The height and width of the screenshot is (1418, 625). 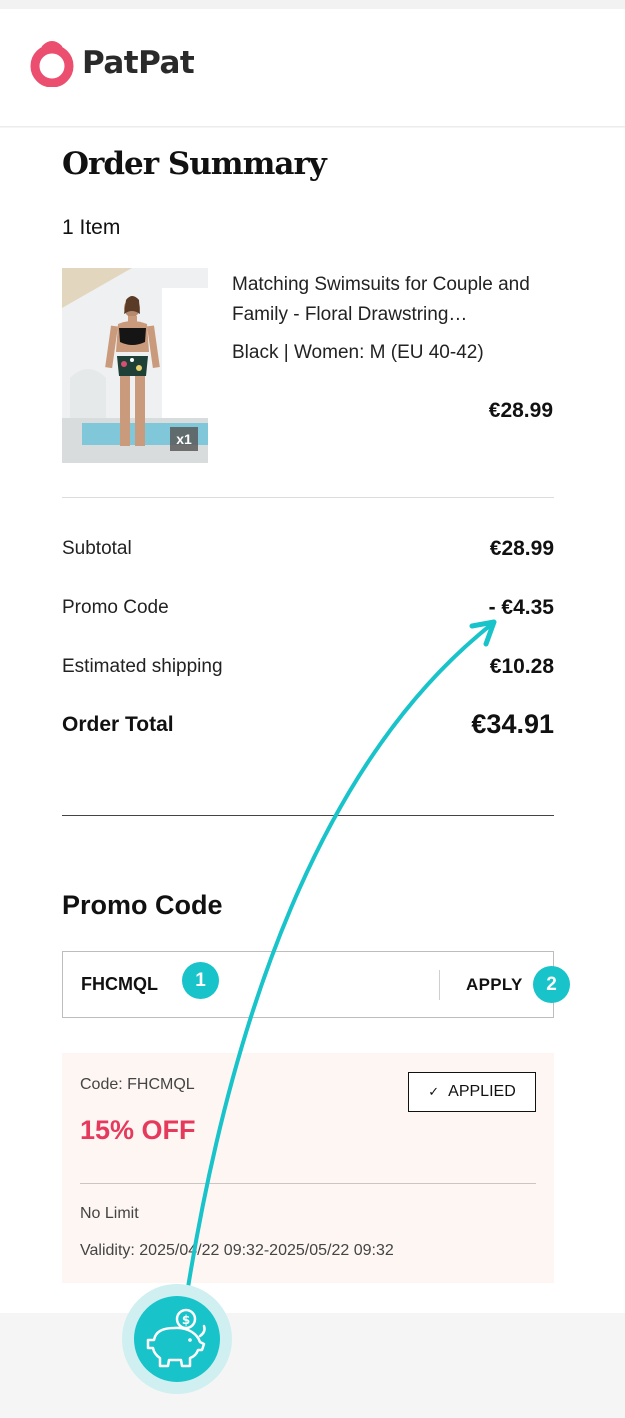 I want to click on subtotal-label: Subtotal, so click(x=97, y=548).